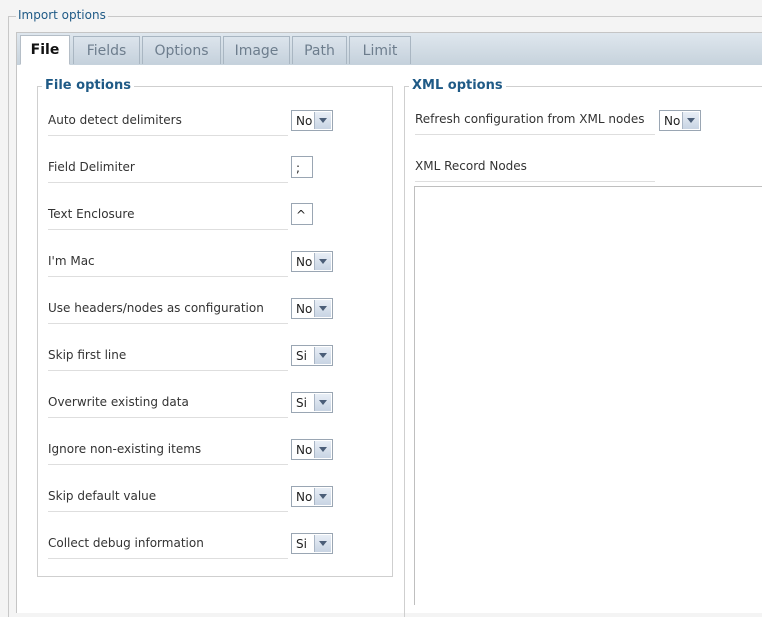 This screenshot has height=617, width=762. I want to click on tab-options: Options, so click(181, 50).